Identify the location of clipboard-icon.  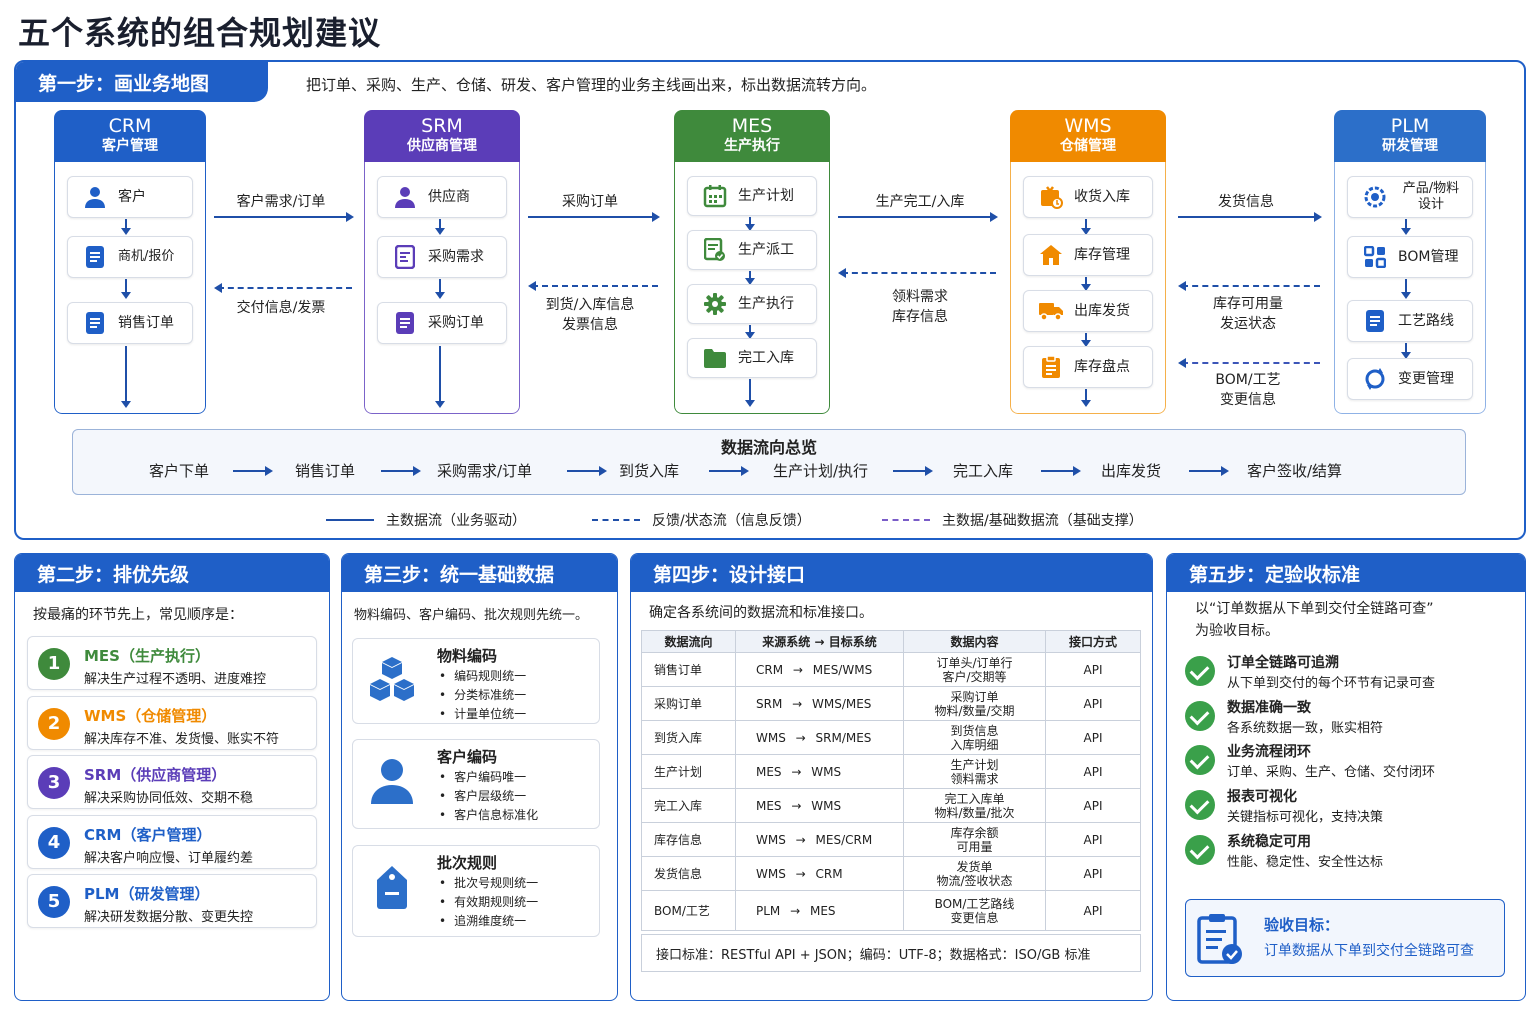
(1051, 367).